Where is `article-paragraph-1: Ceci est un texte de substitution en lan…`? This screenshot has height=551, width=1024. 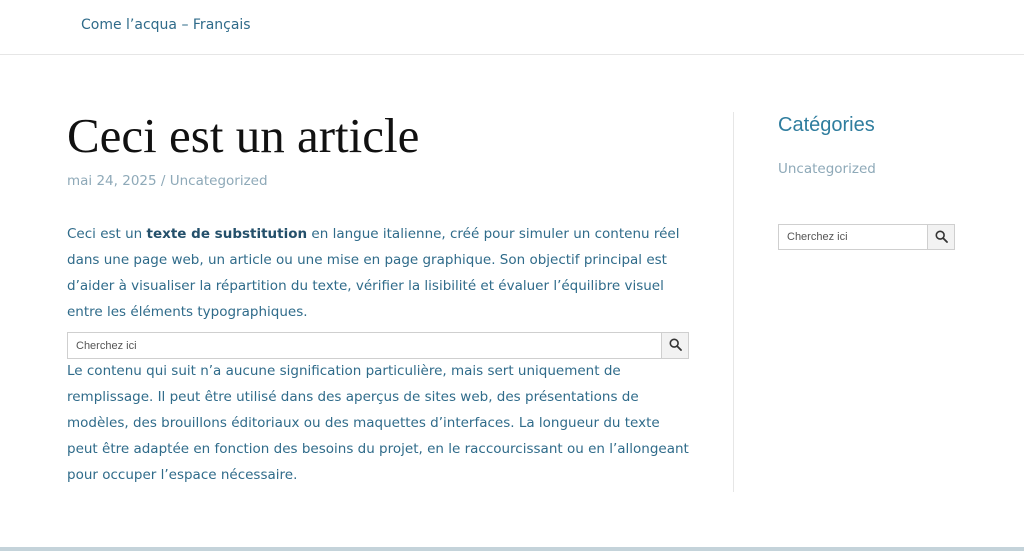
article-paragraph-1: Ceci est un texte de substitution en lan… is located at coordinates (379, 273).